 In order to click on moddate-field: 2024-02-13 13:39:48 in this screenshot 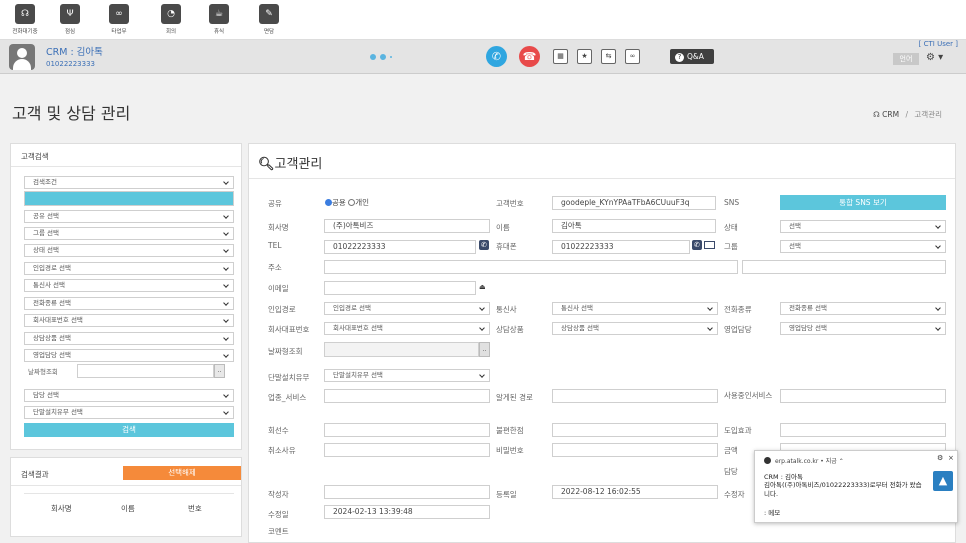, I will do `click(407, 512)`.